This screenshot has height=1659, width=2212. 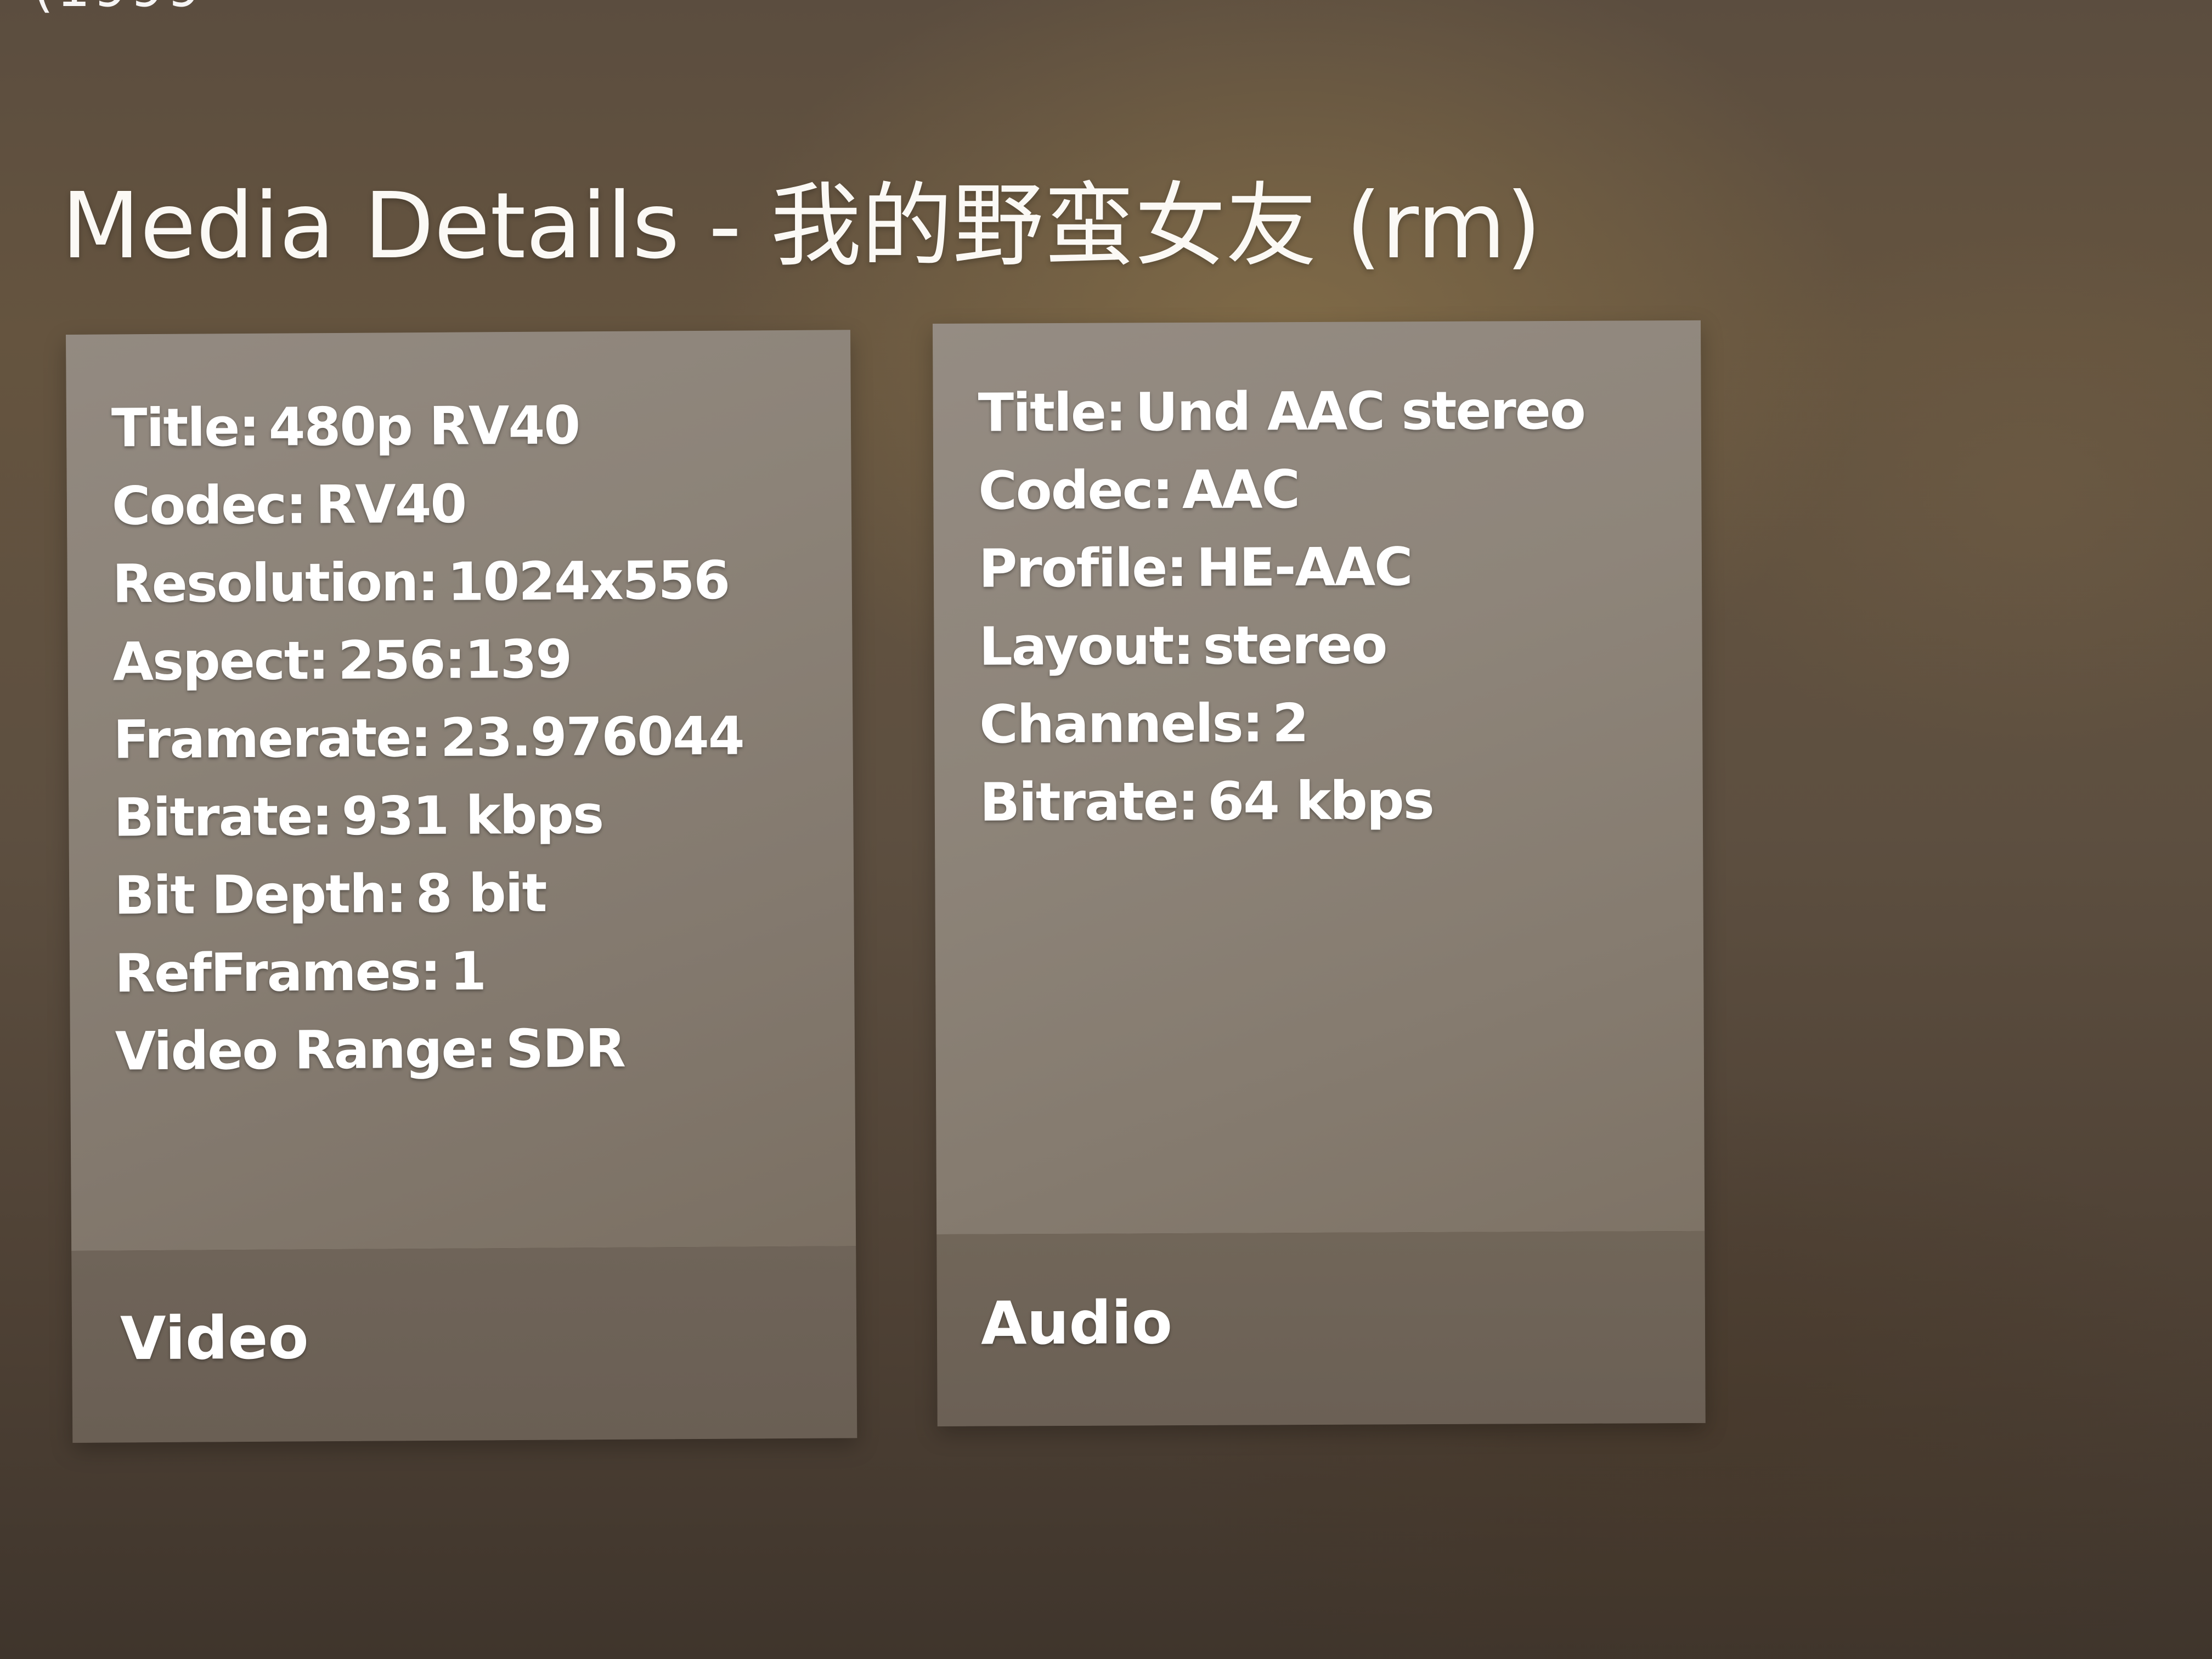 I want to click on audio-detail-profile: Profile: HE-AAC, so click(x=1195, y=568).